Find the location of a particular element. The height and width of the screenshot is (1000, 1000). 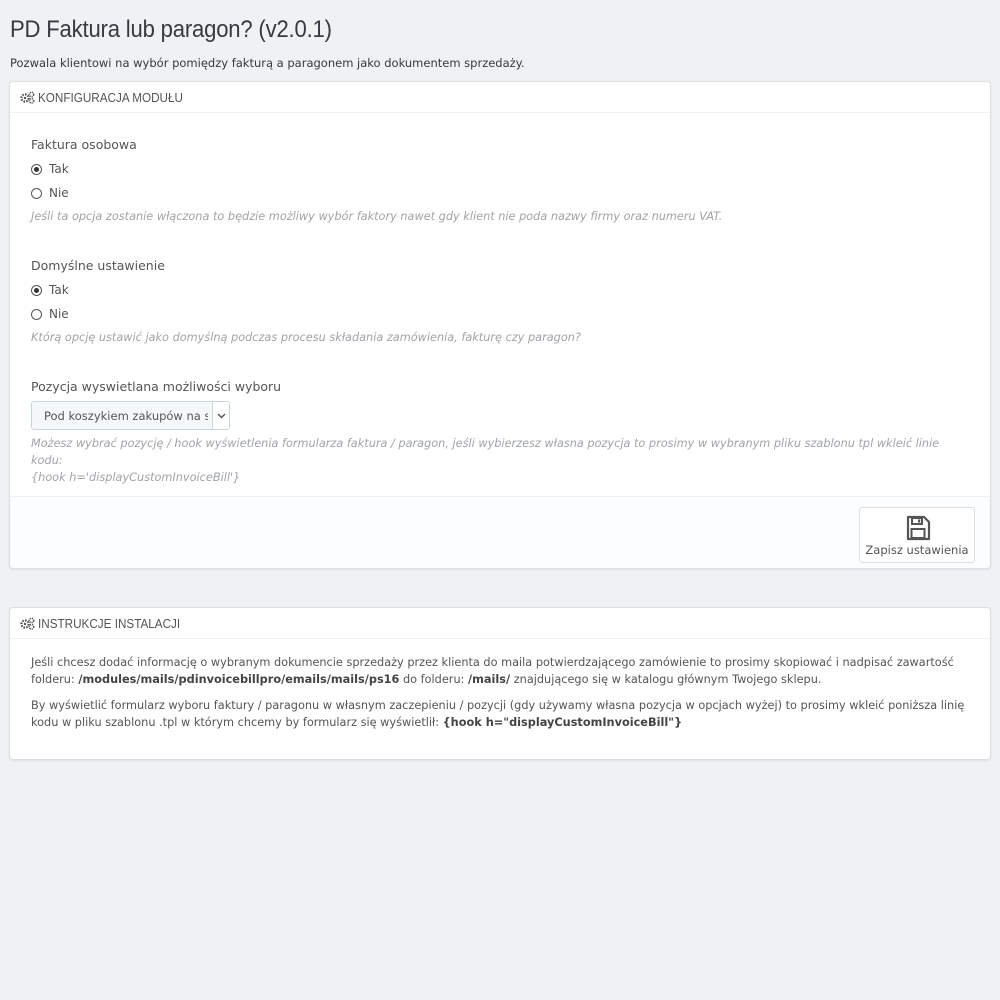

save-settings-button: Zapisz ustawienia is located at coordinates (917, 535).